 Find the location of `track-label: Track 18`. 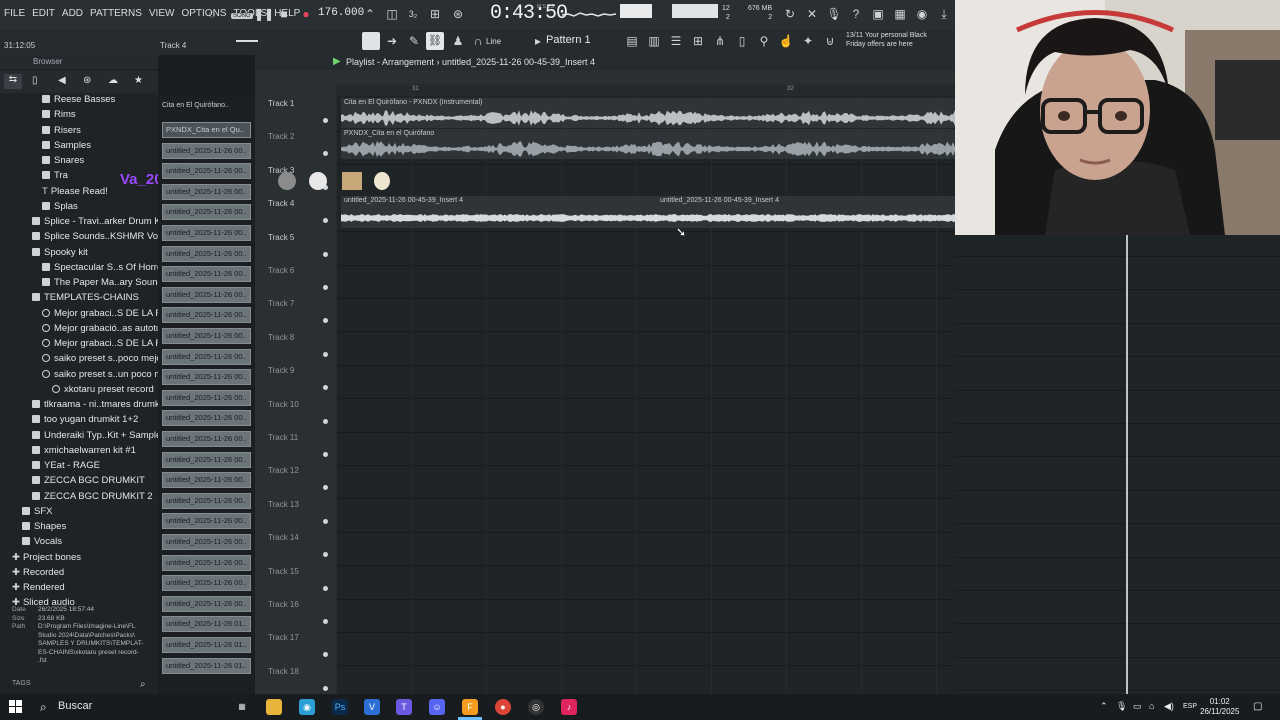

track-label: Track 18 is located at coordinates (283, 671).